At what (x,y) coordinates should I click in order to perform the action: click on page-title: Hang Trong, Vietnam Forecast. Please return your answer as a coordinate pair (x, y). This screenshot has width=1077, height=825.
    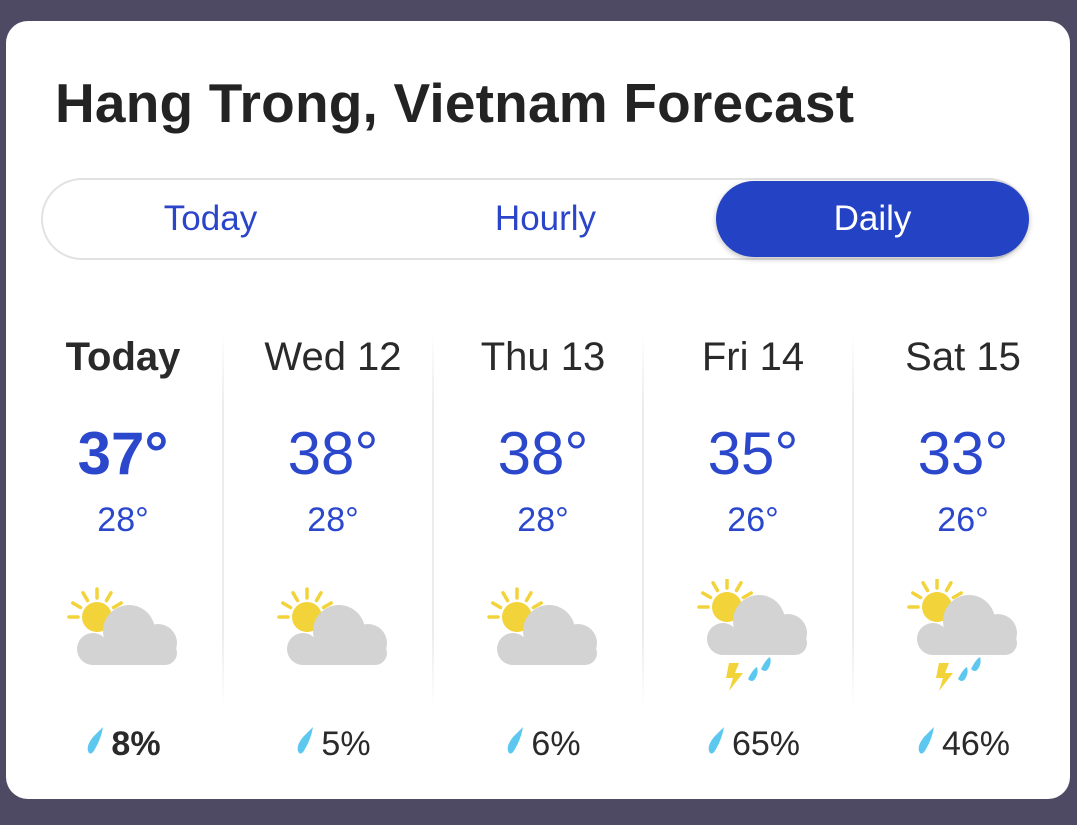
    Looking at the image, I should click on (455, 103).